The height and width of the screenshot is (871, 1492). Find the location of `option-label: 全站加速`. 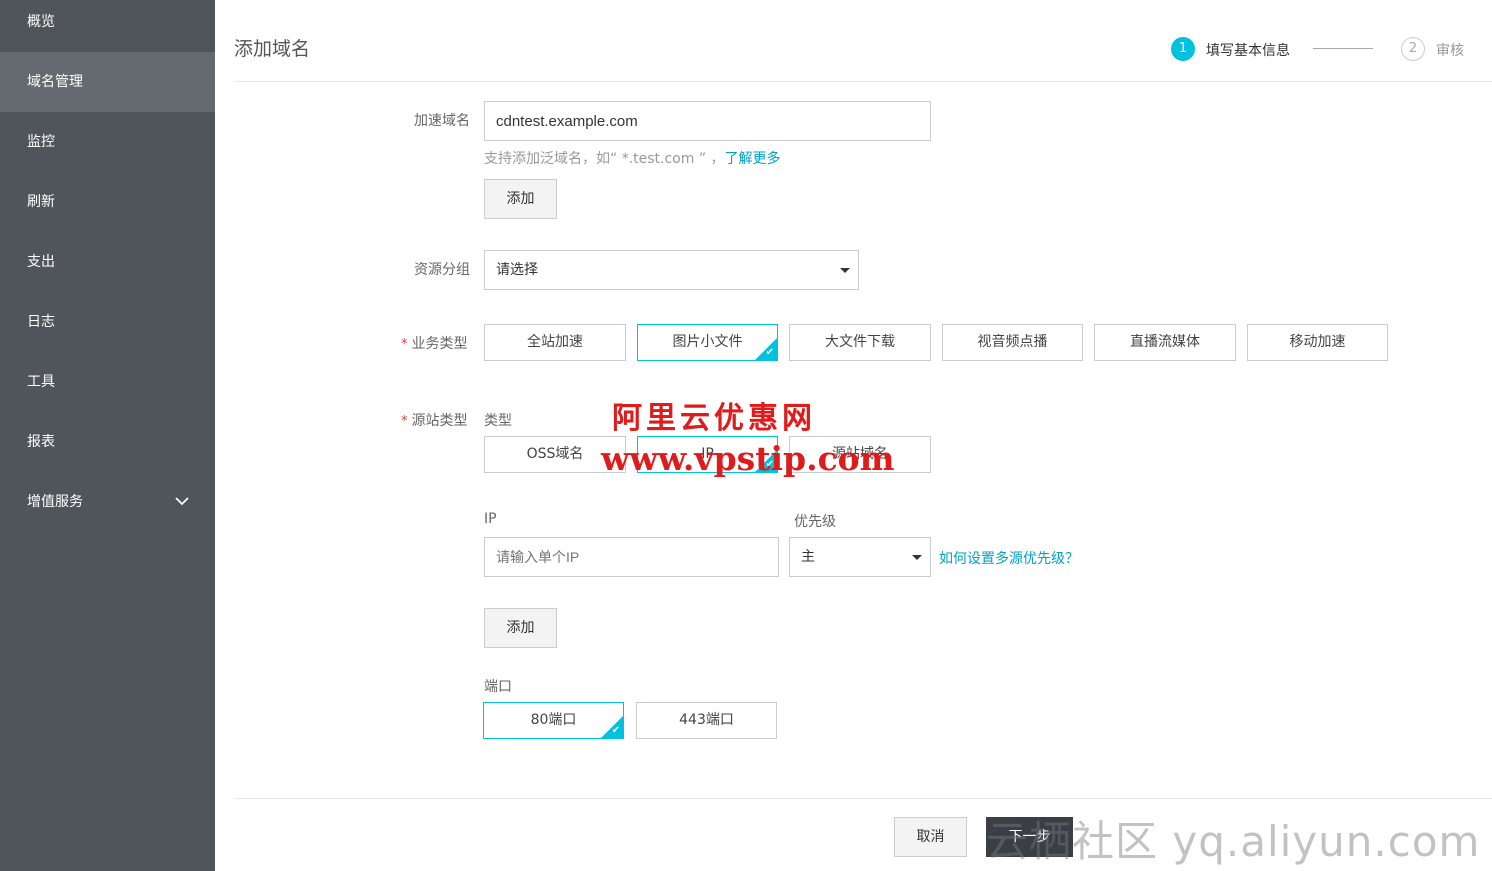

option-label: 全站加速 is located at coordinates (555, 342).